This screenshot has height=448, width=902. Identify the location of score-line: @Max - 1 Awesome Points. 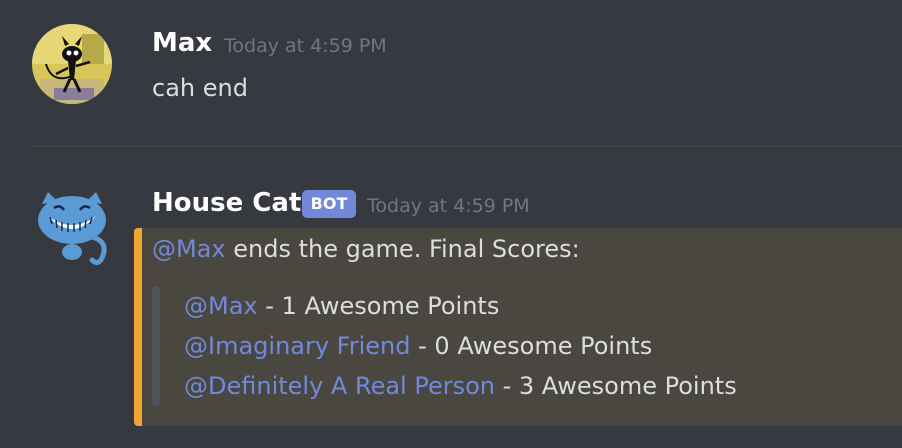
(341, 306).